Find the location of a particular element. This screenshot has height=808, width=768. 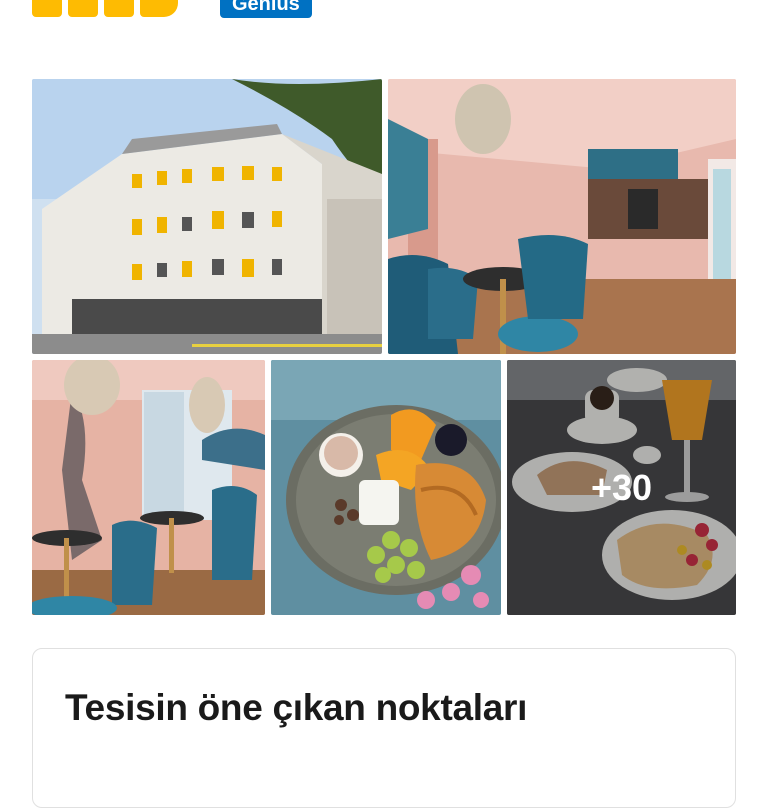

gallery-photo-more: +30 is located at coordinates (621, 487).